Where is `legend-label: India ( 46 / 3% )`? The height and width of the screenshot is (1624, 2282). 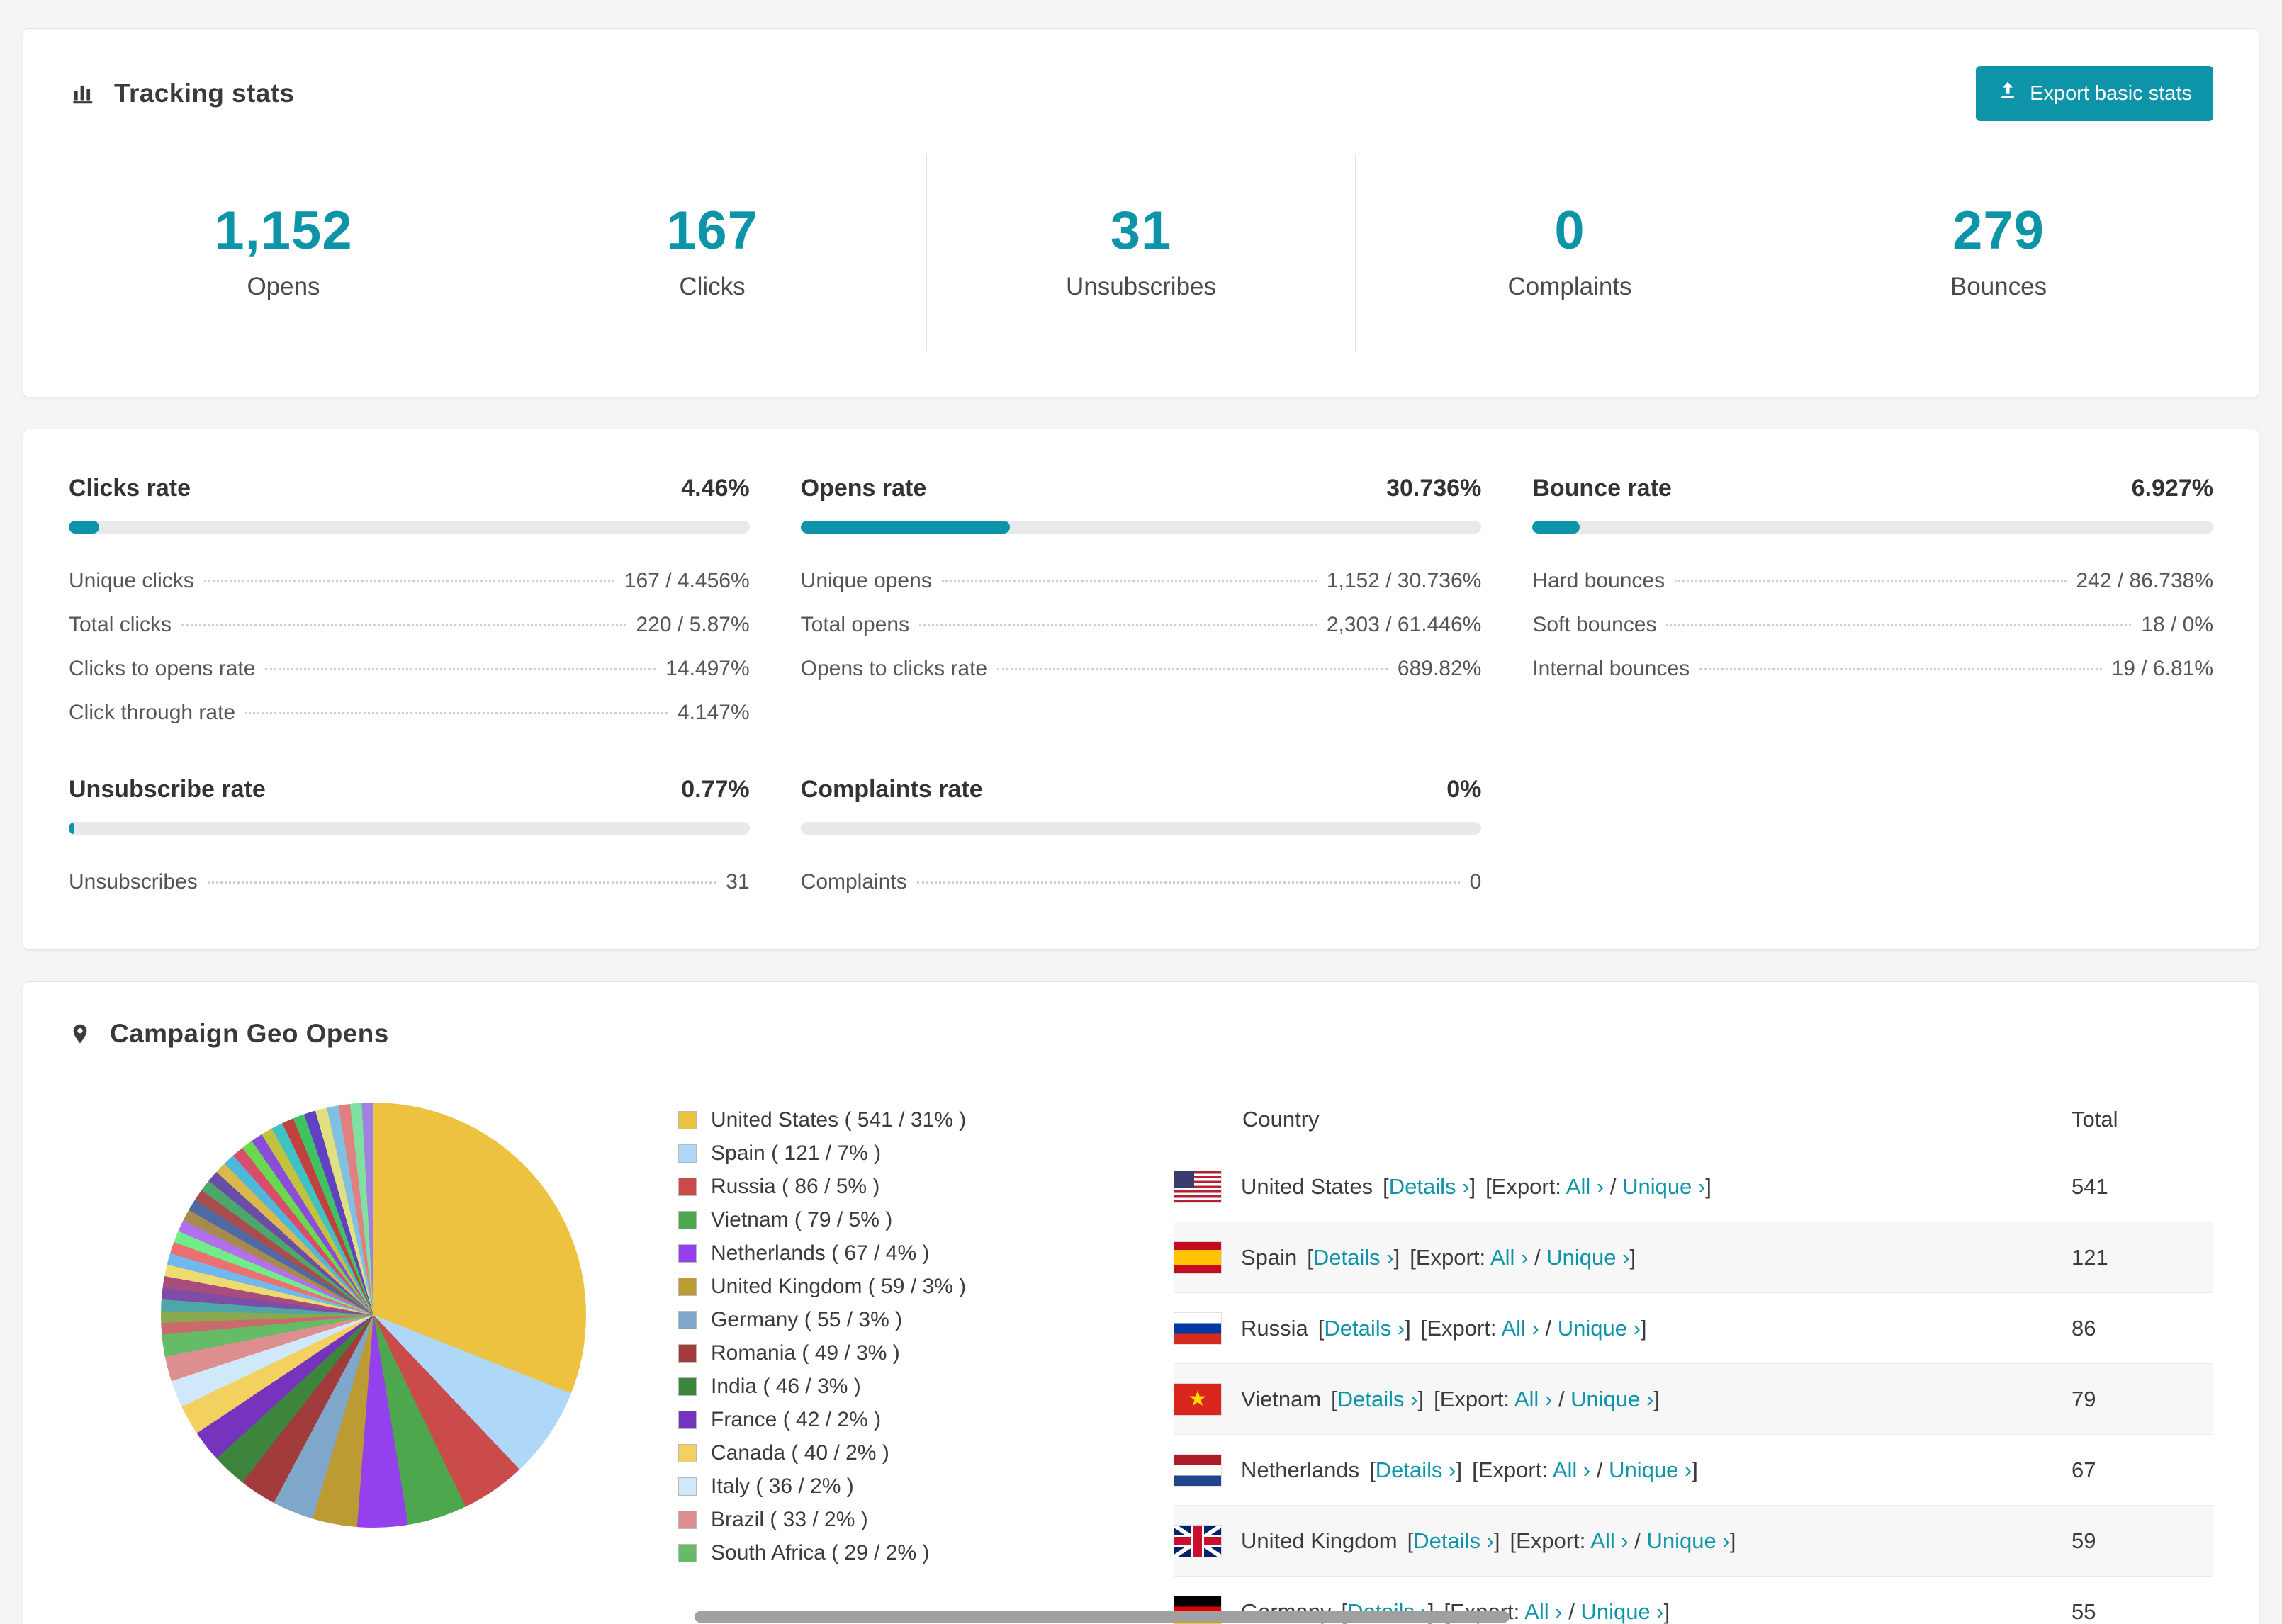
legend-label: India ( 46 / 3% ) is located at coordinates (786, 1387).